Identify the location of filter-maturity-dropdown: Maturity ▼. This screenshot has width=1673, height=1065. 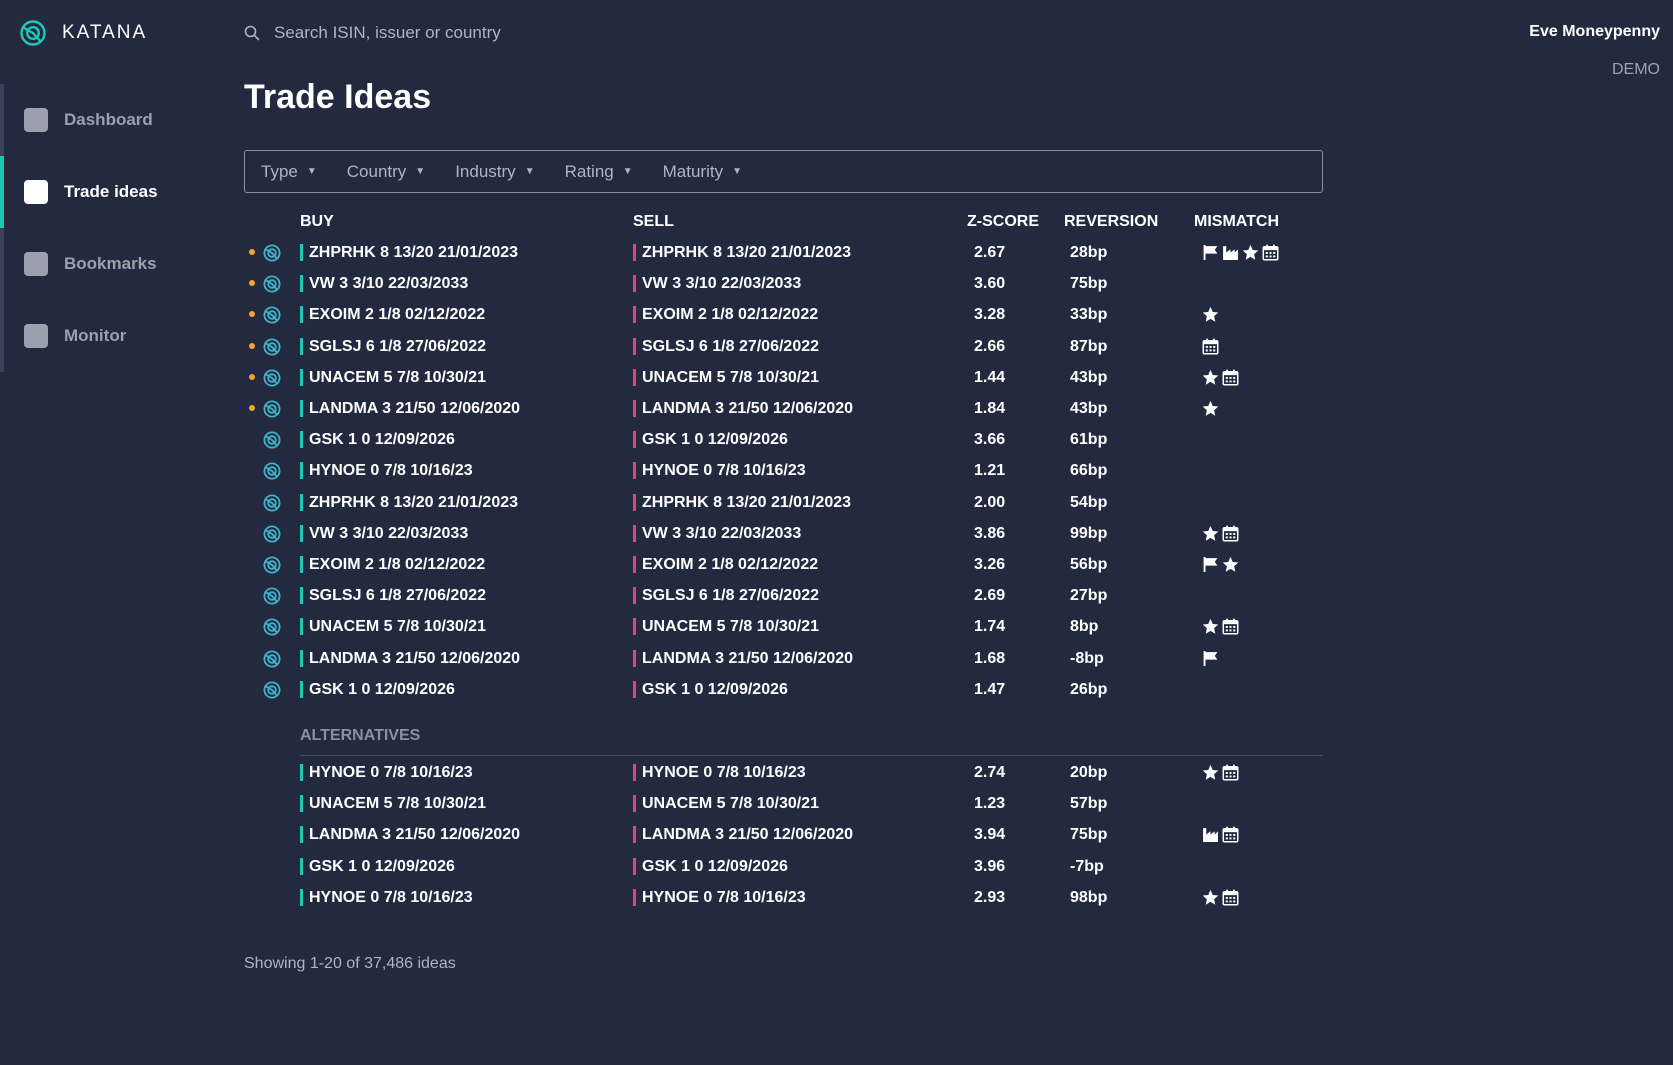
(702, 172).